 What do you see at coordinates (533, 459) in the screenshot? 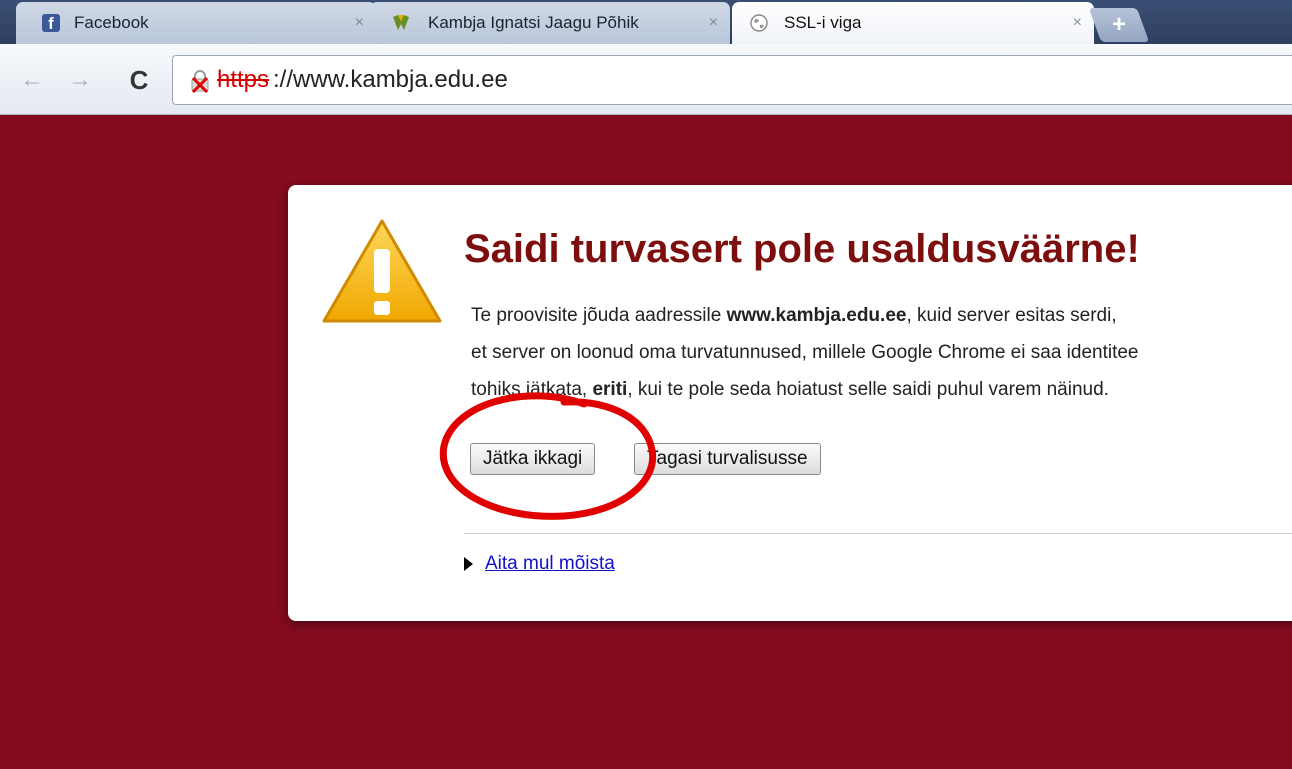
I see `proceed-anyway-button: Jätka ikkagi` at bounding box center [533, 459].